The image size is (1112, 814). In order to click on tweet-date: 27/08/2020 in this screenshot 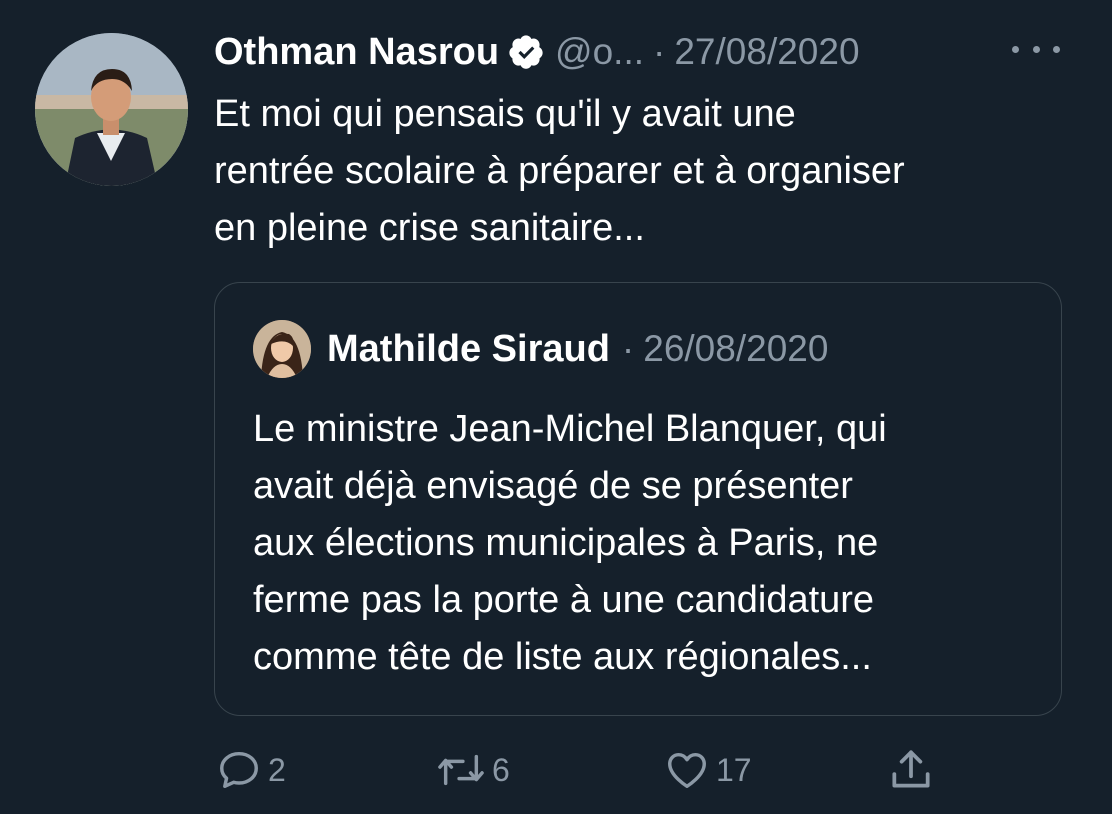, I will do `click(766, 52)`.